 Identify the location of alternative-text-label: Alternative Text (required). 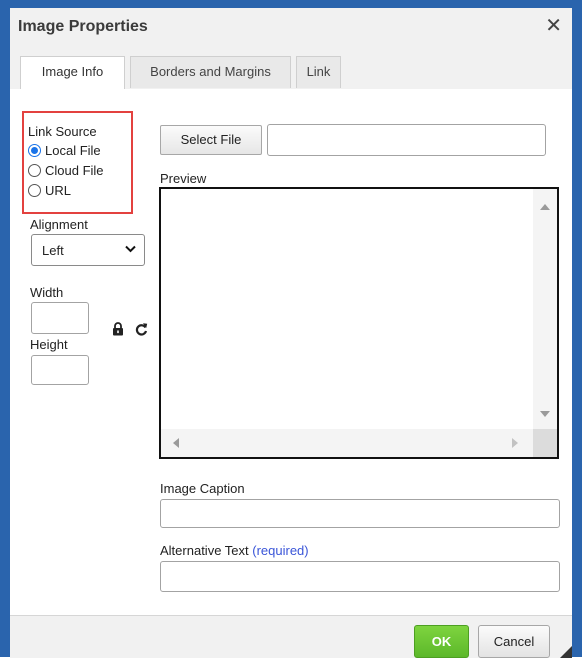
(234, 550).